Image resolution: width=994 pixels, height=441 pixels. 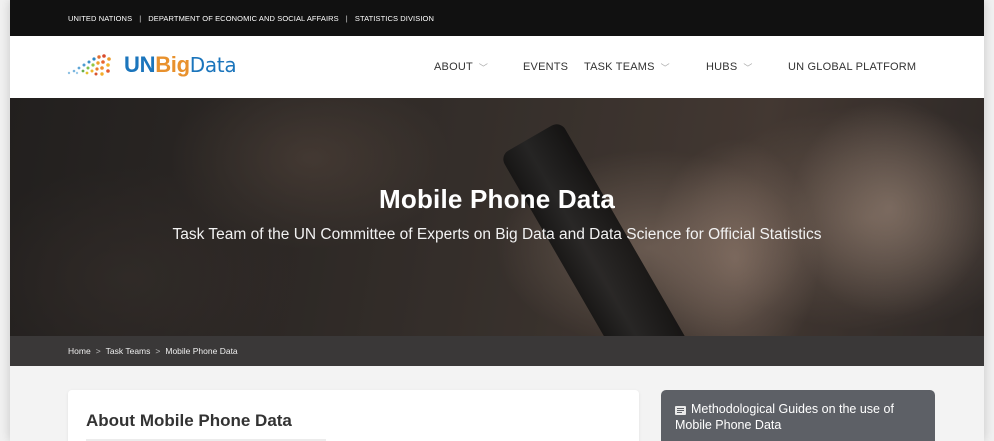 I want to click on nav-task-teams: TASK TEAMS ﹀, so click(x=627, y=67).